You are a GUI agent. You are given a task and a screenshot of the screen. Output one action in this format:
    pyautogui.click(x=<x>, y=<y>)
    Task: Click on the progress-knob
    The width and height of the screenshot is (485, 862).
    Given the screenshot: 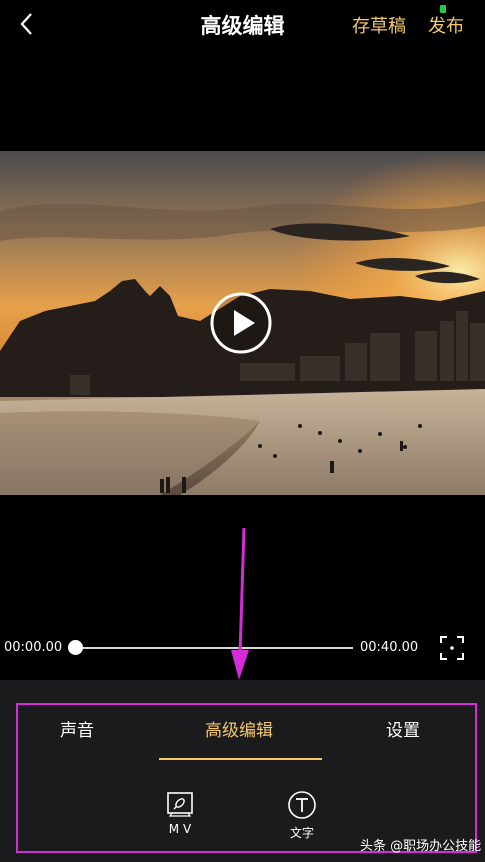 What is the action you would take?
    pyautogui.click(x=75, y=647)
    